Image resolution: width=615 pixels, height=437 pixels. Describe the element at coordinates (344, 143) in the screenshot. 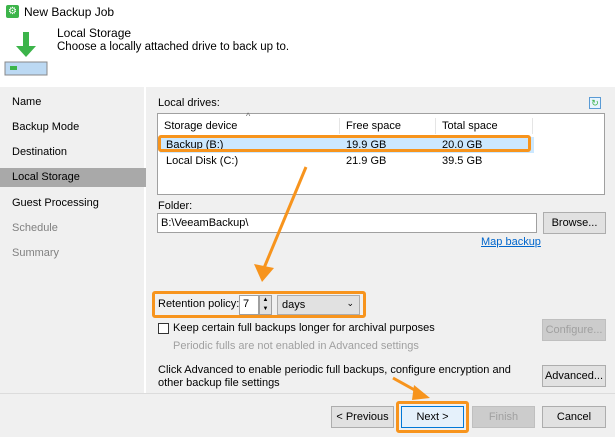

I see `highlight-selected-drive` at that location.